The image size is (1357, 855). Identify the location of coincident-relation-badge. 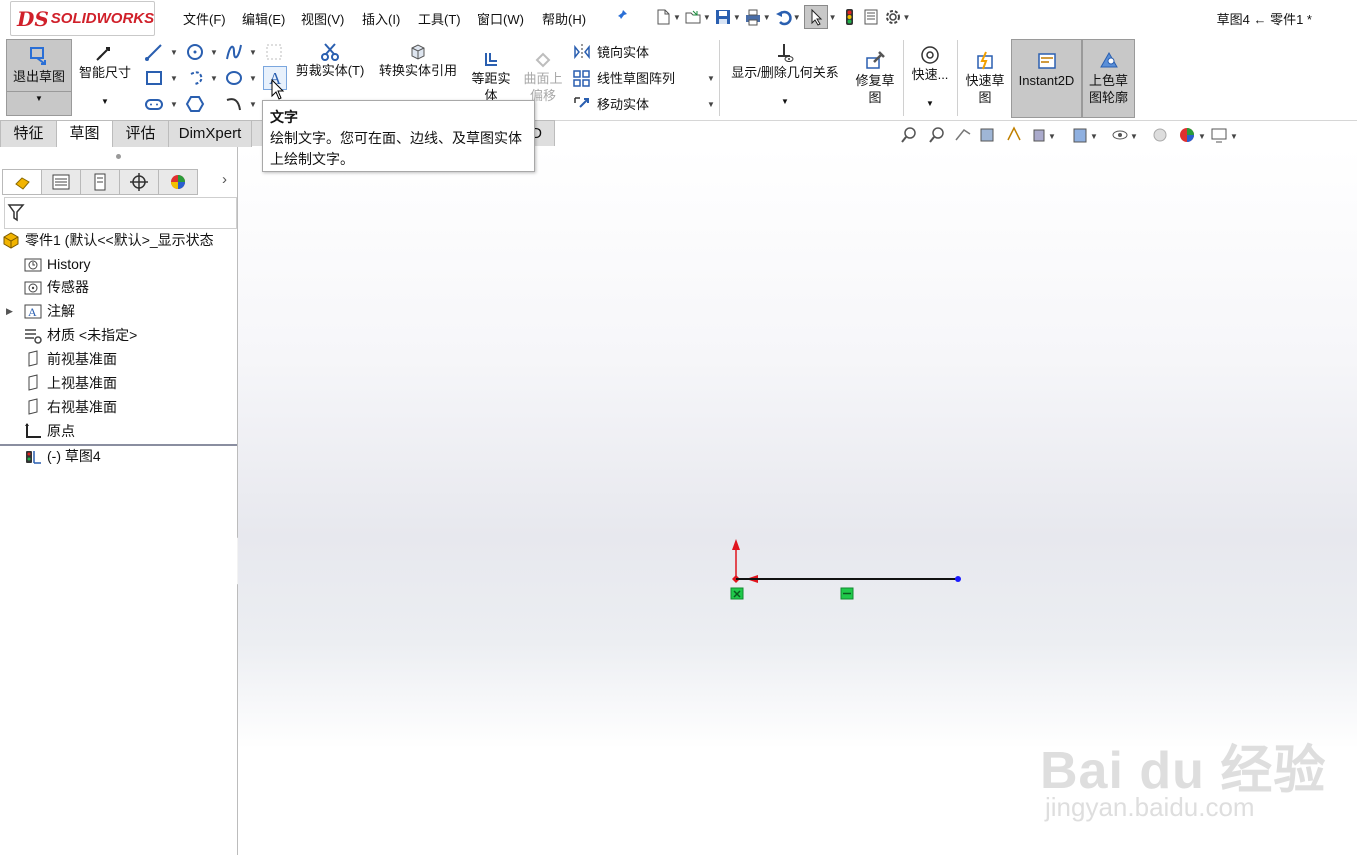
(737, 593).